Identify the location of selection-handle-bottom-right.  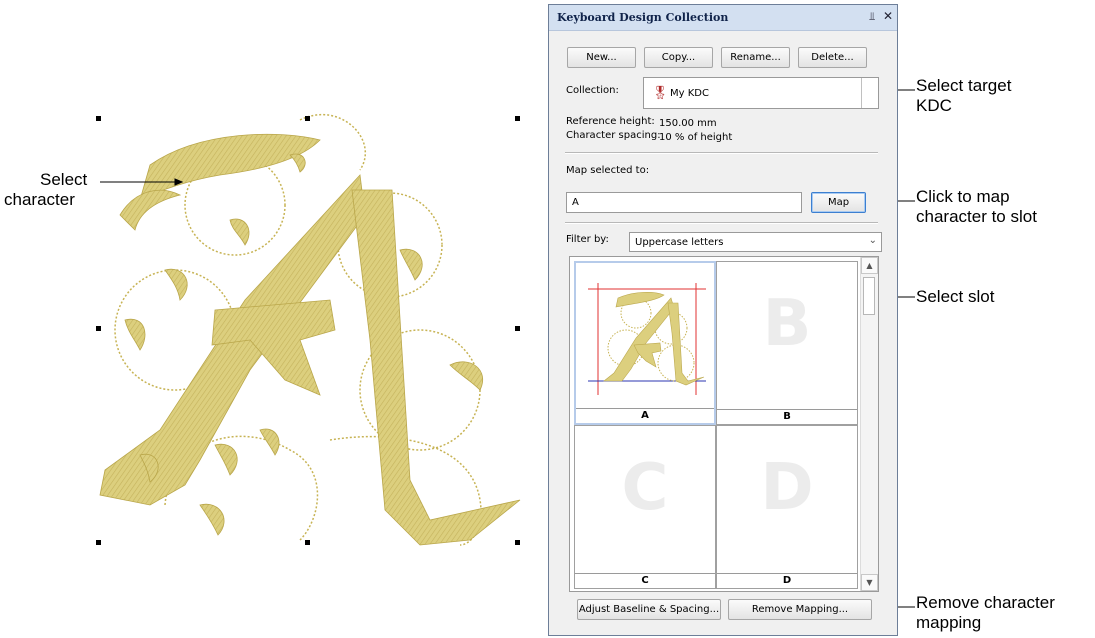
(517, 542).